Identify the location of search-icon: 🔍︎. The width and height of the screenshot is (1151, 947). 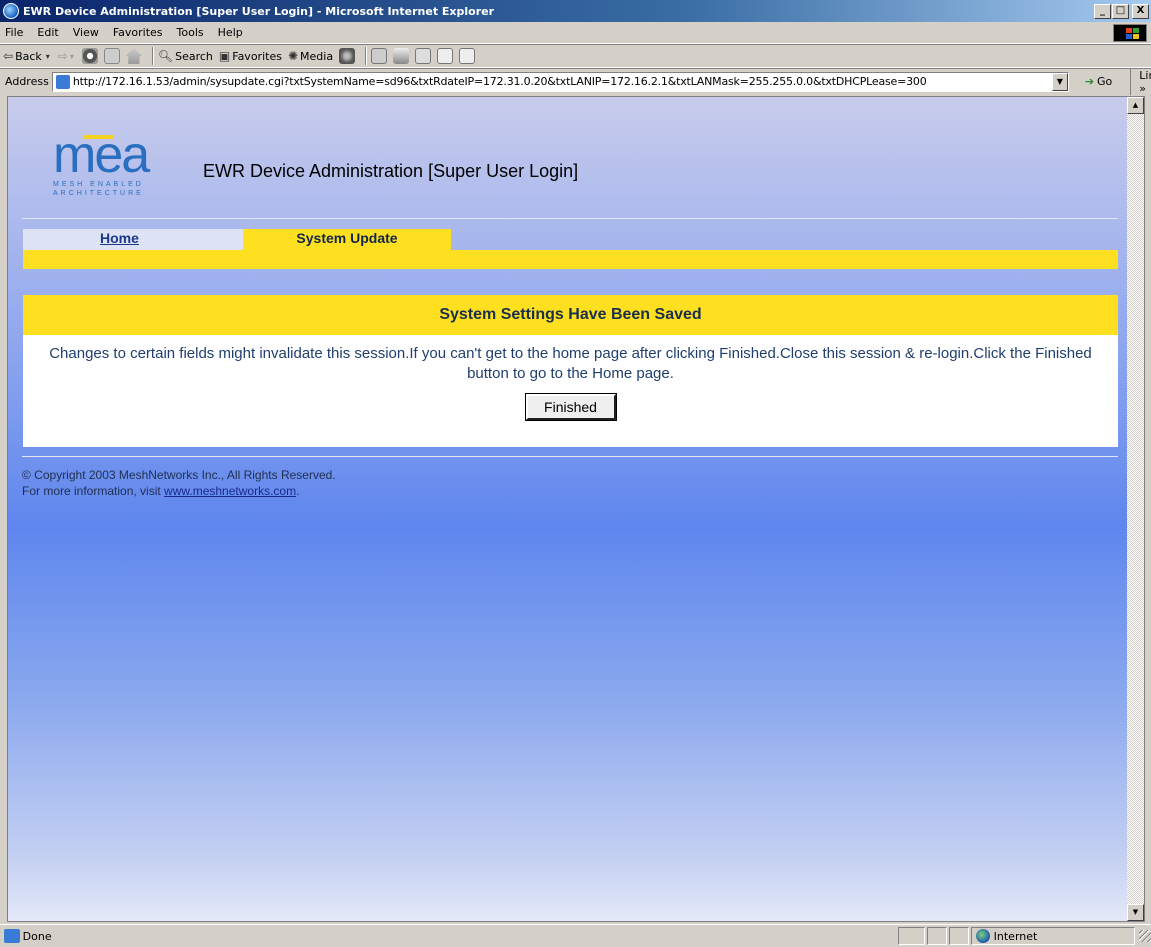
(165, 56).